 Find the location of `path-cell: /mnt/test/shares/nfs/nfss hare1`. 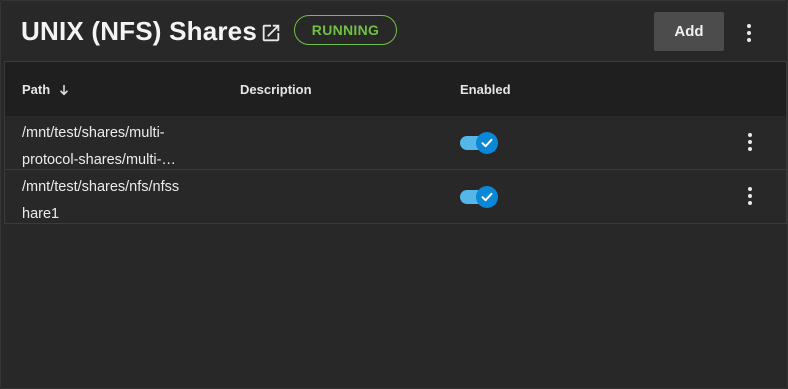

path-cell: /mnt/test/shares/nfs/nfss hare1 is located at coordinates (101, 200).